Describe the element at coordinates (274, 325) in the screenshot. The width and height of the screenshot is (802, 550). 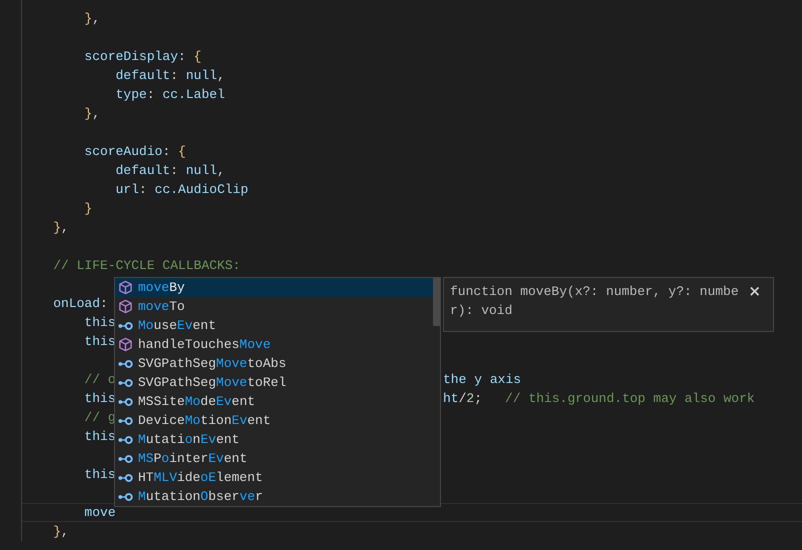
I see `suggestion-item: MouseEvent` at that location.